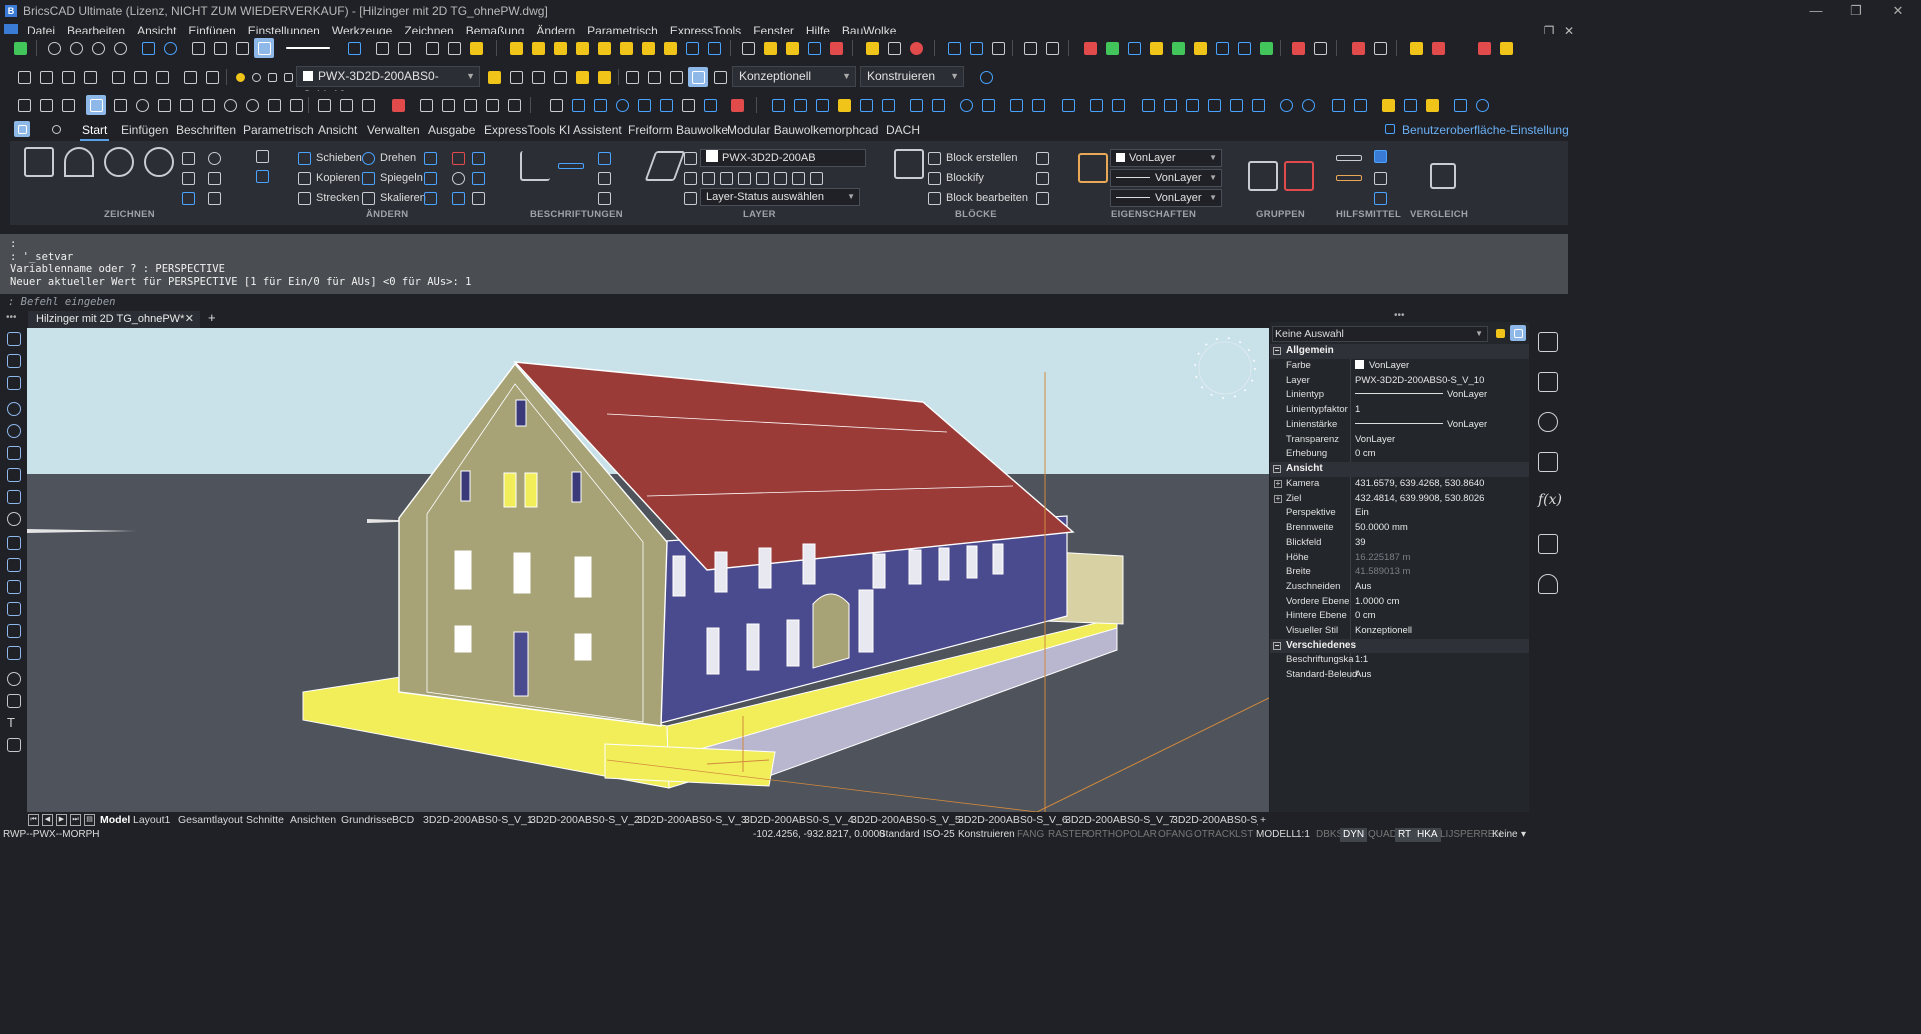 This screenshot has width=1921, height=1034. I want to click on prop-row: Transparenz VonLayer, so click(1399, 440).